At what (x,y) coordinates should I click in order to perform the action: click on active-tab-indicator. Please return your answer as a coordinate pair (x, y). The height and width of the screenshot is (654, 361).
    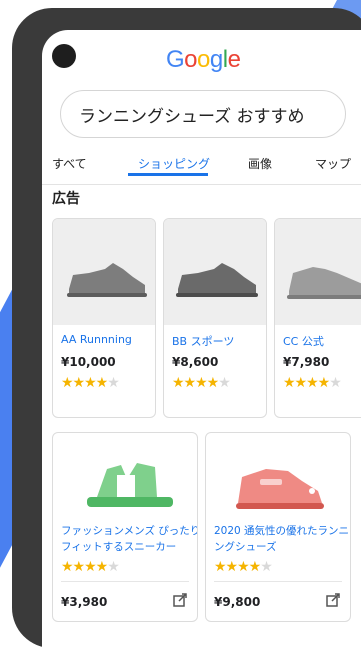
    Looking at the image, I should click on (168, 174).